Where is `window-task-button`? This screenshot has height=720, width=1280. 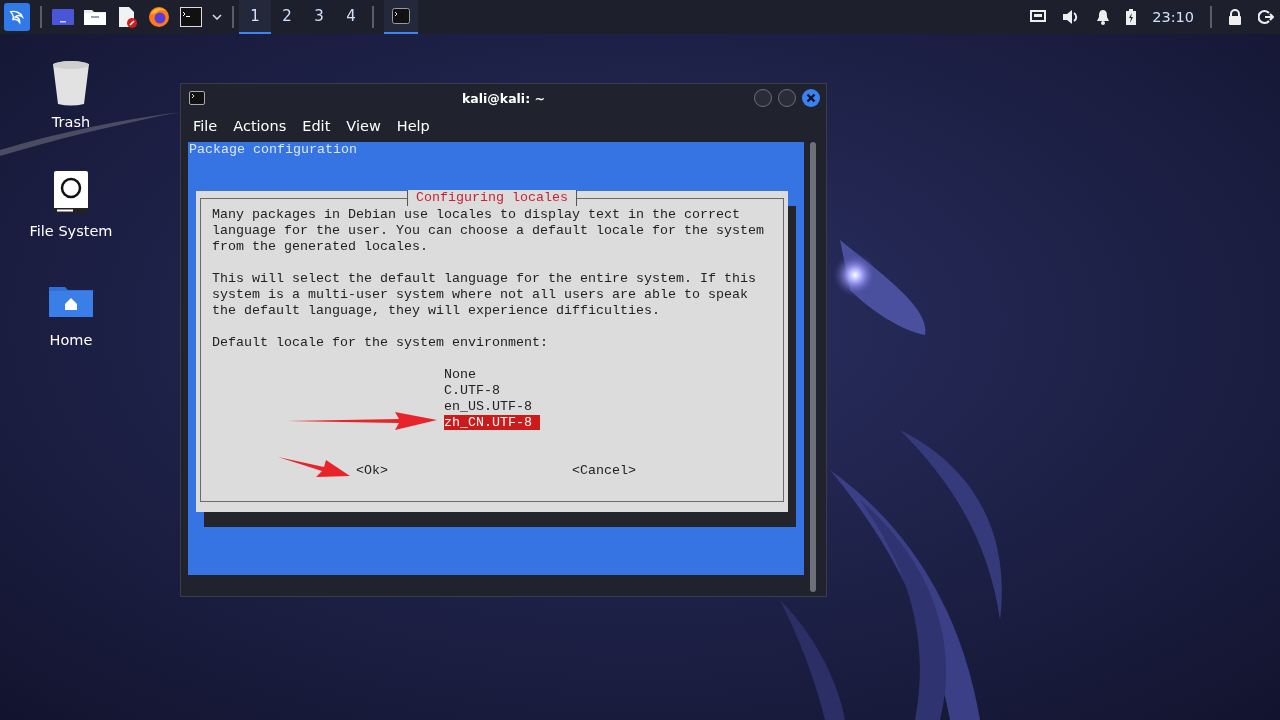 window-task-button is located at coordinates (401, 17).